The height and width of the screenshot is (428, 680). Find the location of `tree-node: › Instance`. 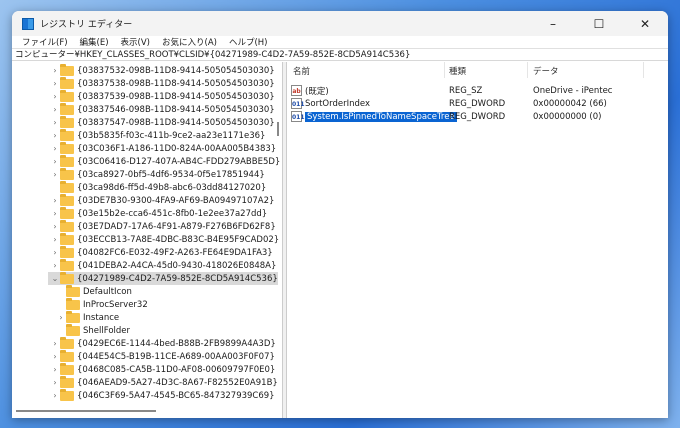

tree-node: › Instance is located at coordinates (87, 317).